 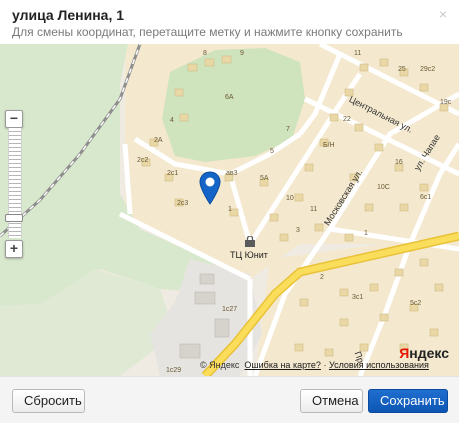 What do you see at coordinates (174, 370) in the screenshot?
I see `house-number: 1с29` at bounding box center [174, 370].